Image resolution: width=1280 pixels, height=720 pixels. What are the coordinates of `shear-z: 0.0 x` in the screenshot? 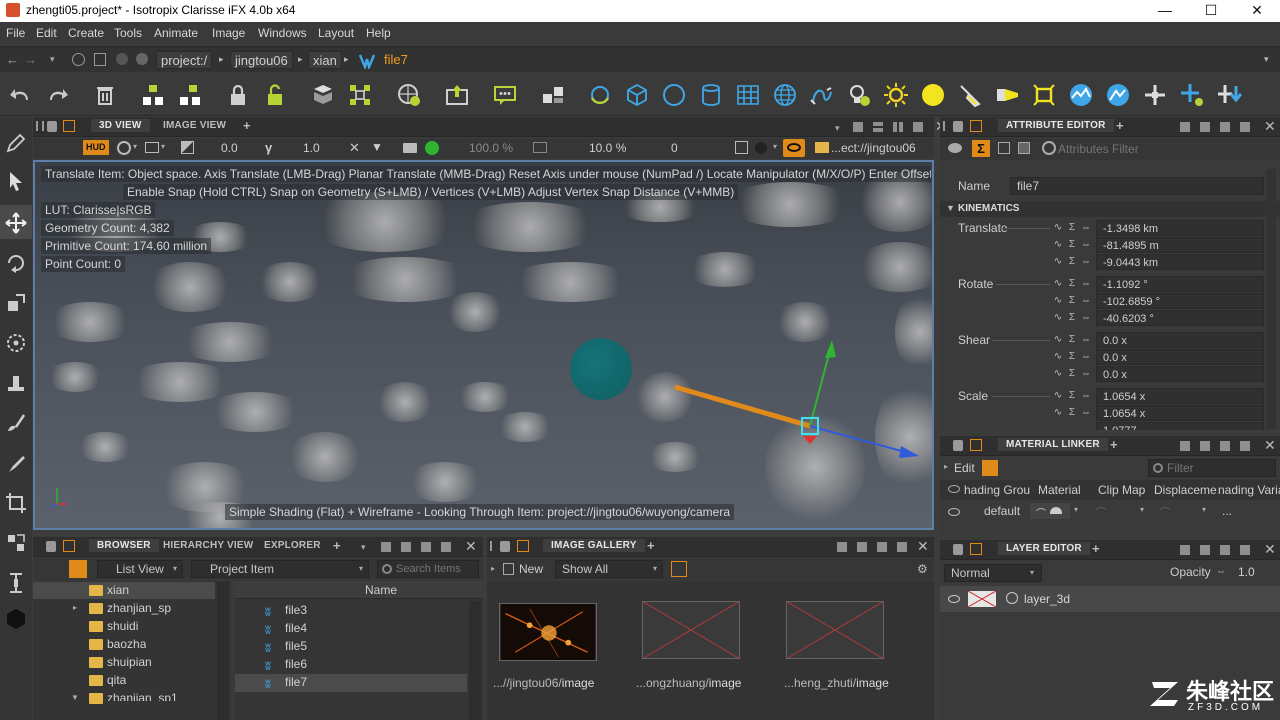 It's located at (1180, 374).